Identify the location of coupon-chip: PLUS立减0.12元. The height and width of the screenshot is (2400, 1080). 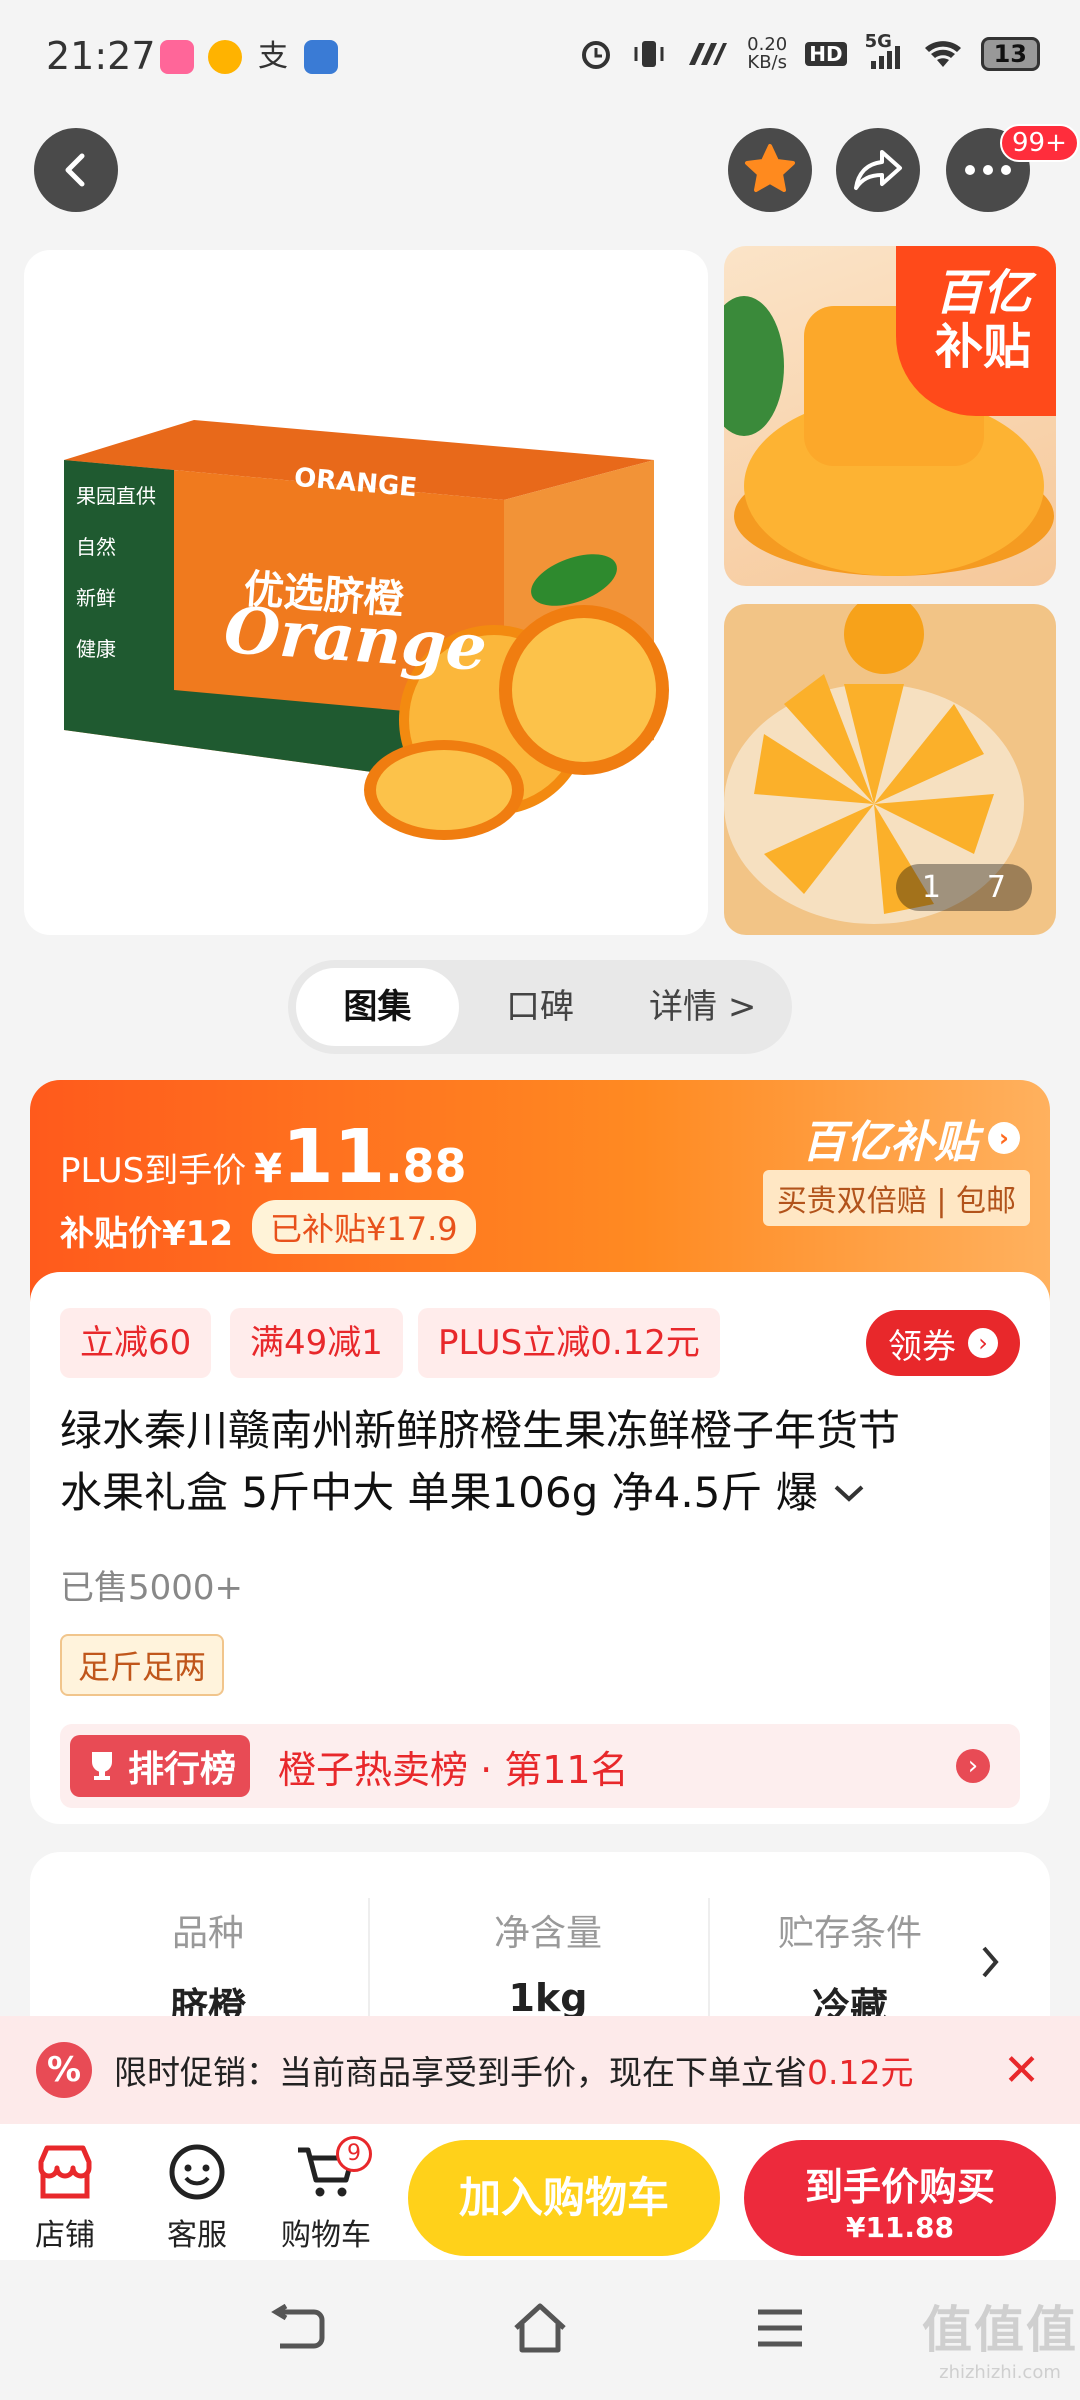
(569, 1343).